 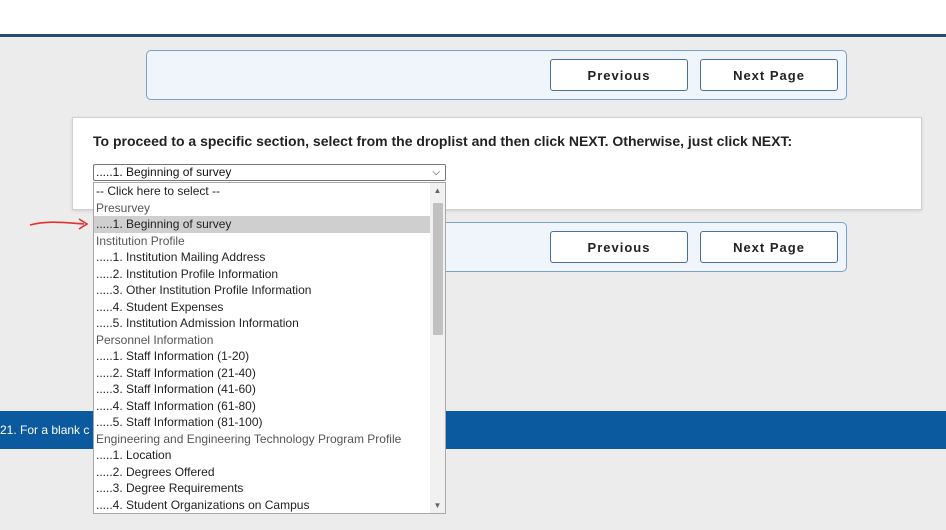 What do you see at coordinates (262, 356) in the screenshot?
I see `droplist-option: .....1. Staff Information (1-20)` at bounding box center [262, 356].